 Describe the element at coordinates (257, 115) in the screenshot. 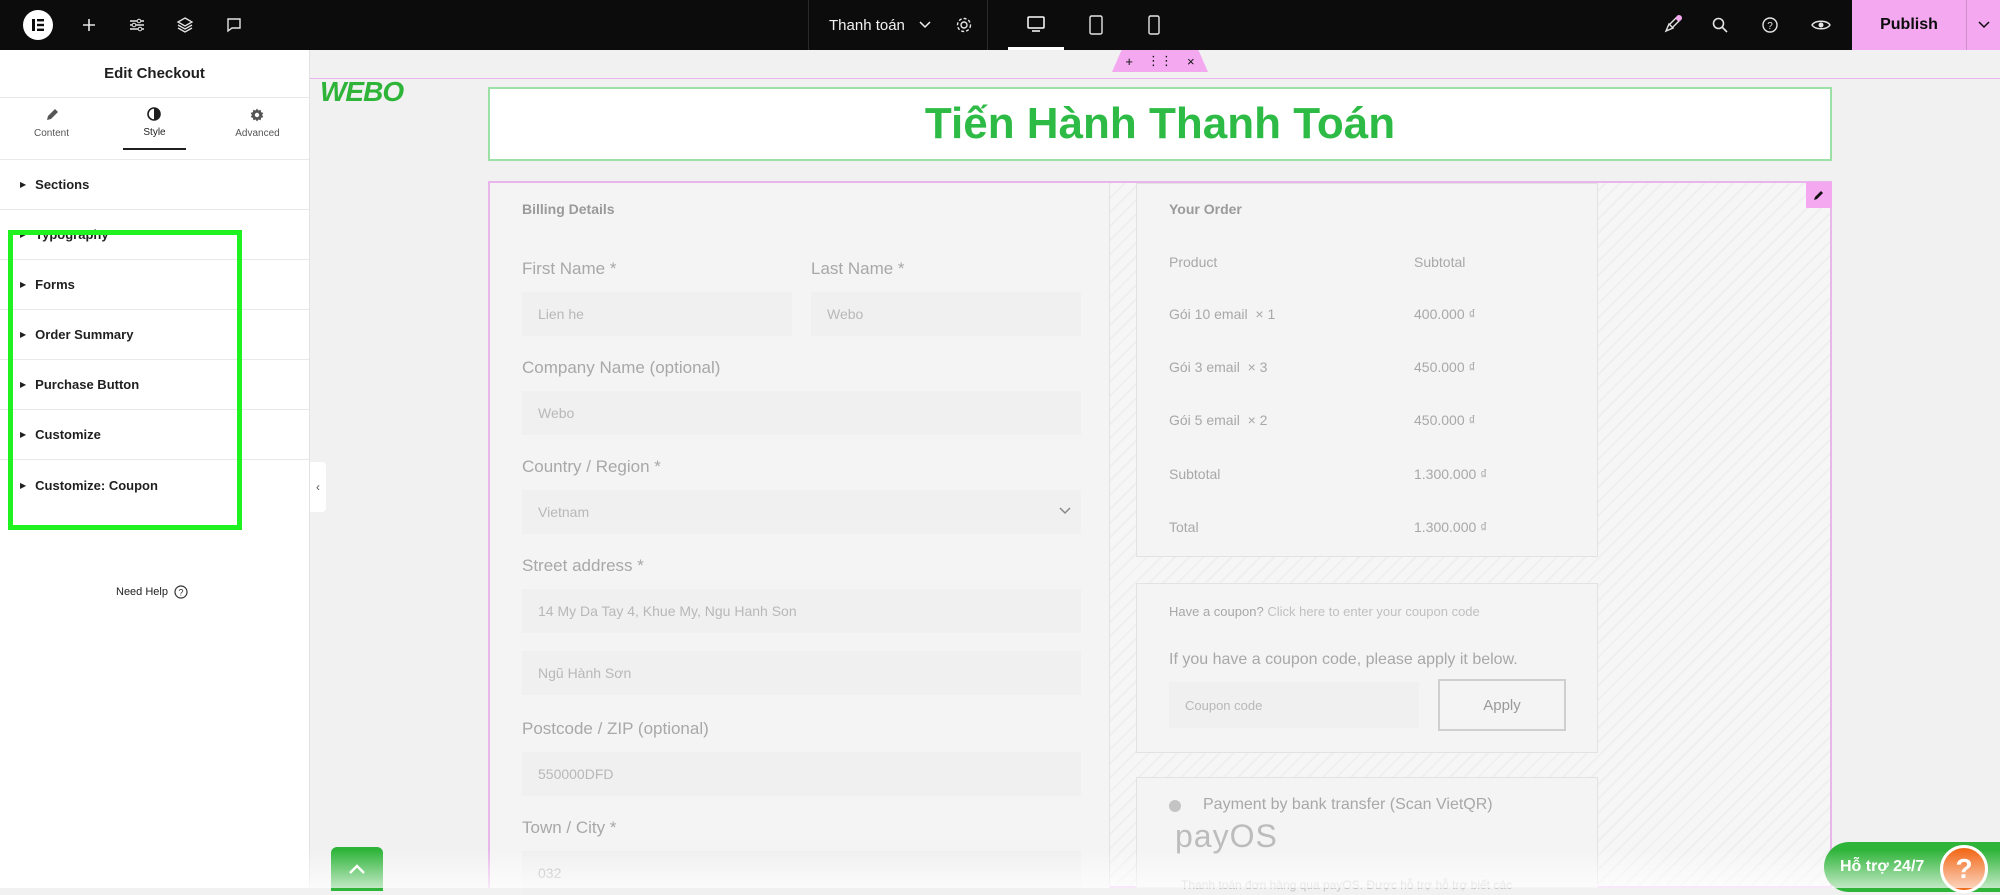

I see `gear-icon` at that location.